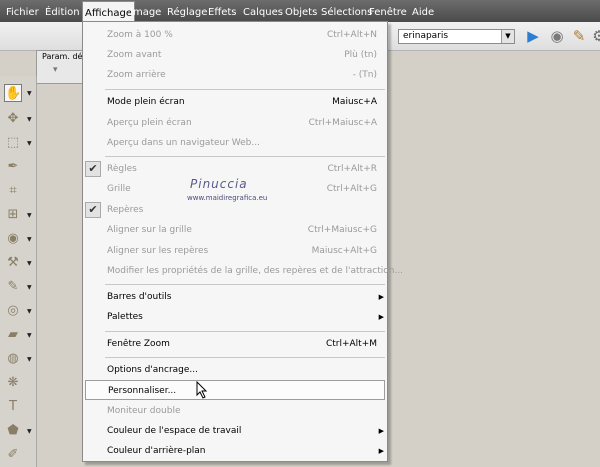 Image resolution: width=600 pixels, height=467 pixels. I want to click on preset-shape-icon: ⬟, so click(13, 431).